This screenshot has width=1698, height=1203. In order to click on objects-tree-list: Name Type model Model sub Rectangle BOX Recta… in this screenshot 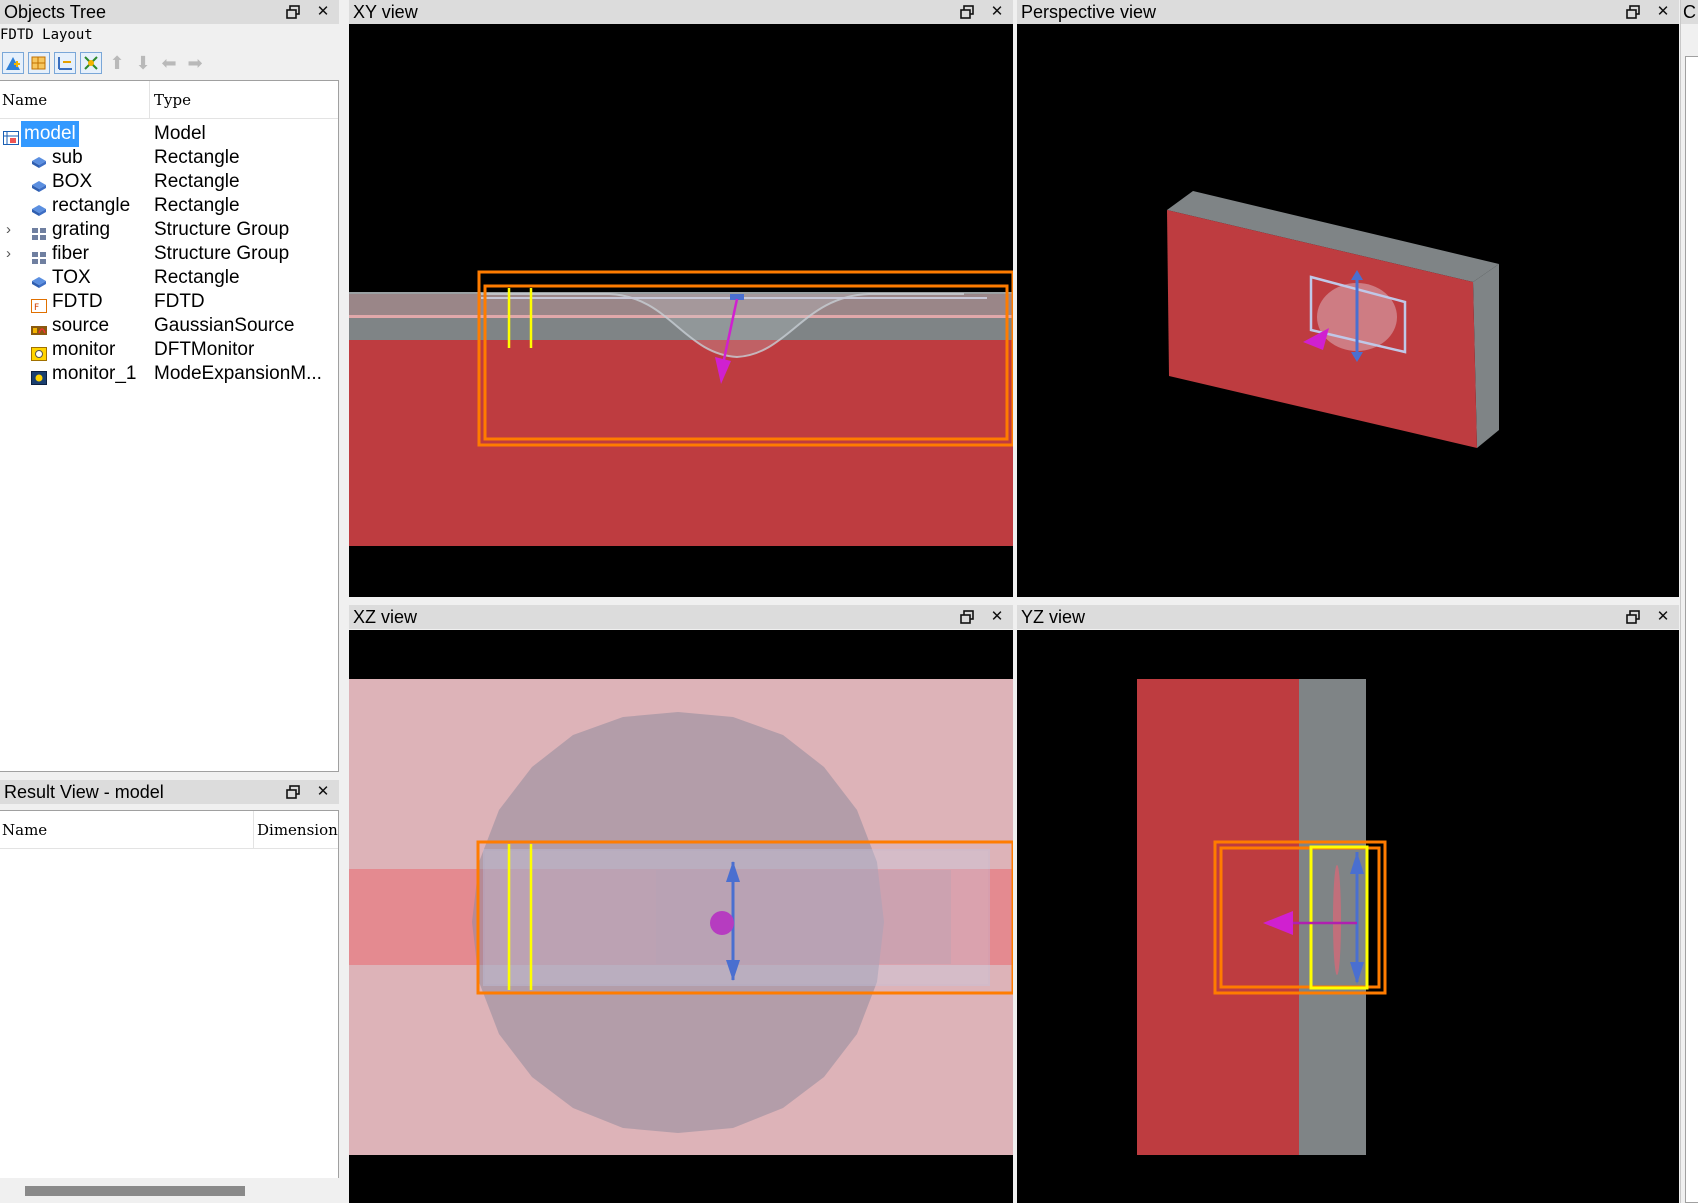, I will do `click(169, 426)`.